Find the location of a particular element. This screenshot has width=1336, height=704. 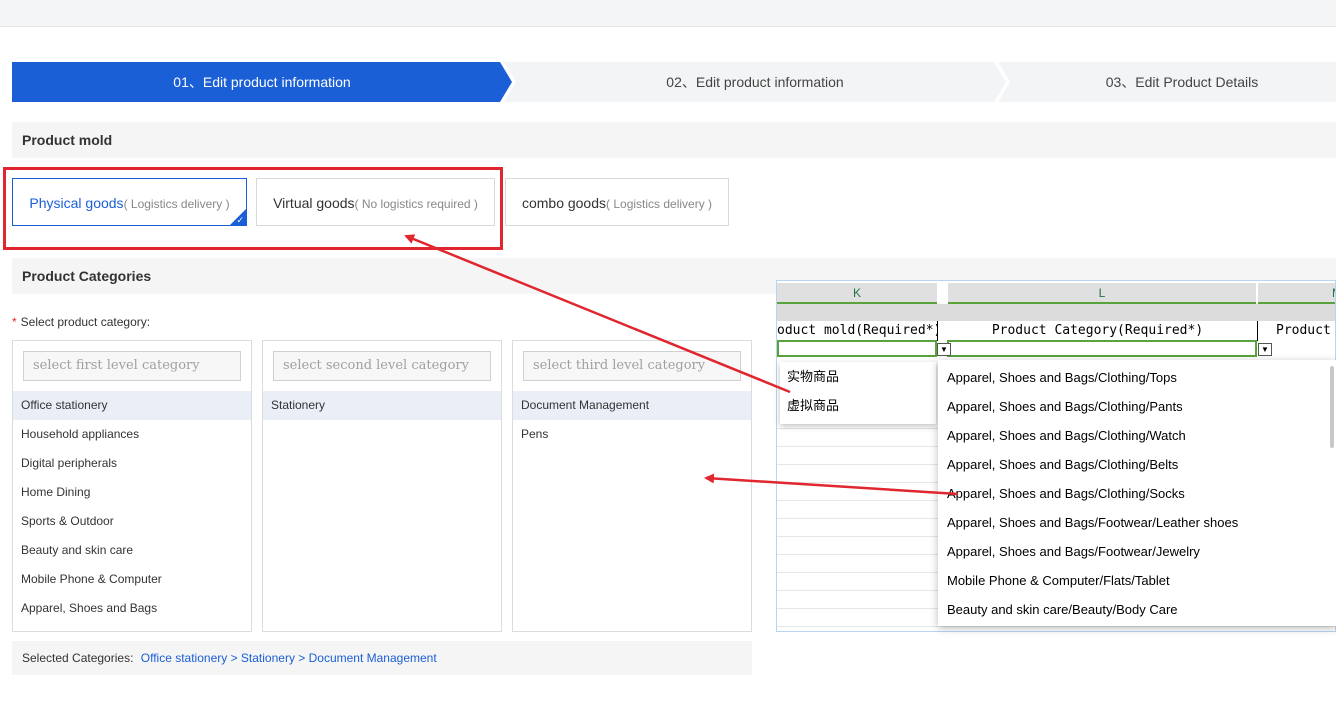

selected-categories-label: Selected Categories: is located at coordinates (78, 658).